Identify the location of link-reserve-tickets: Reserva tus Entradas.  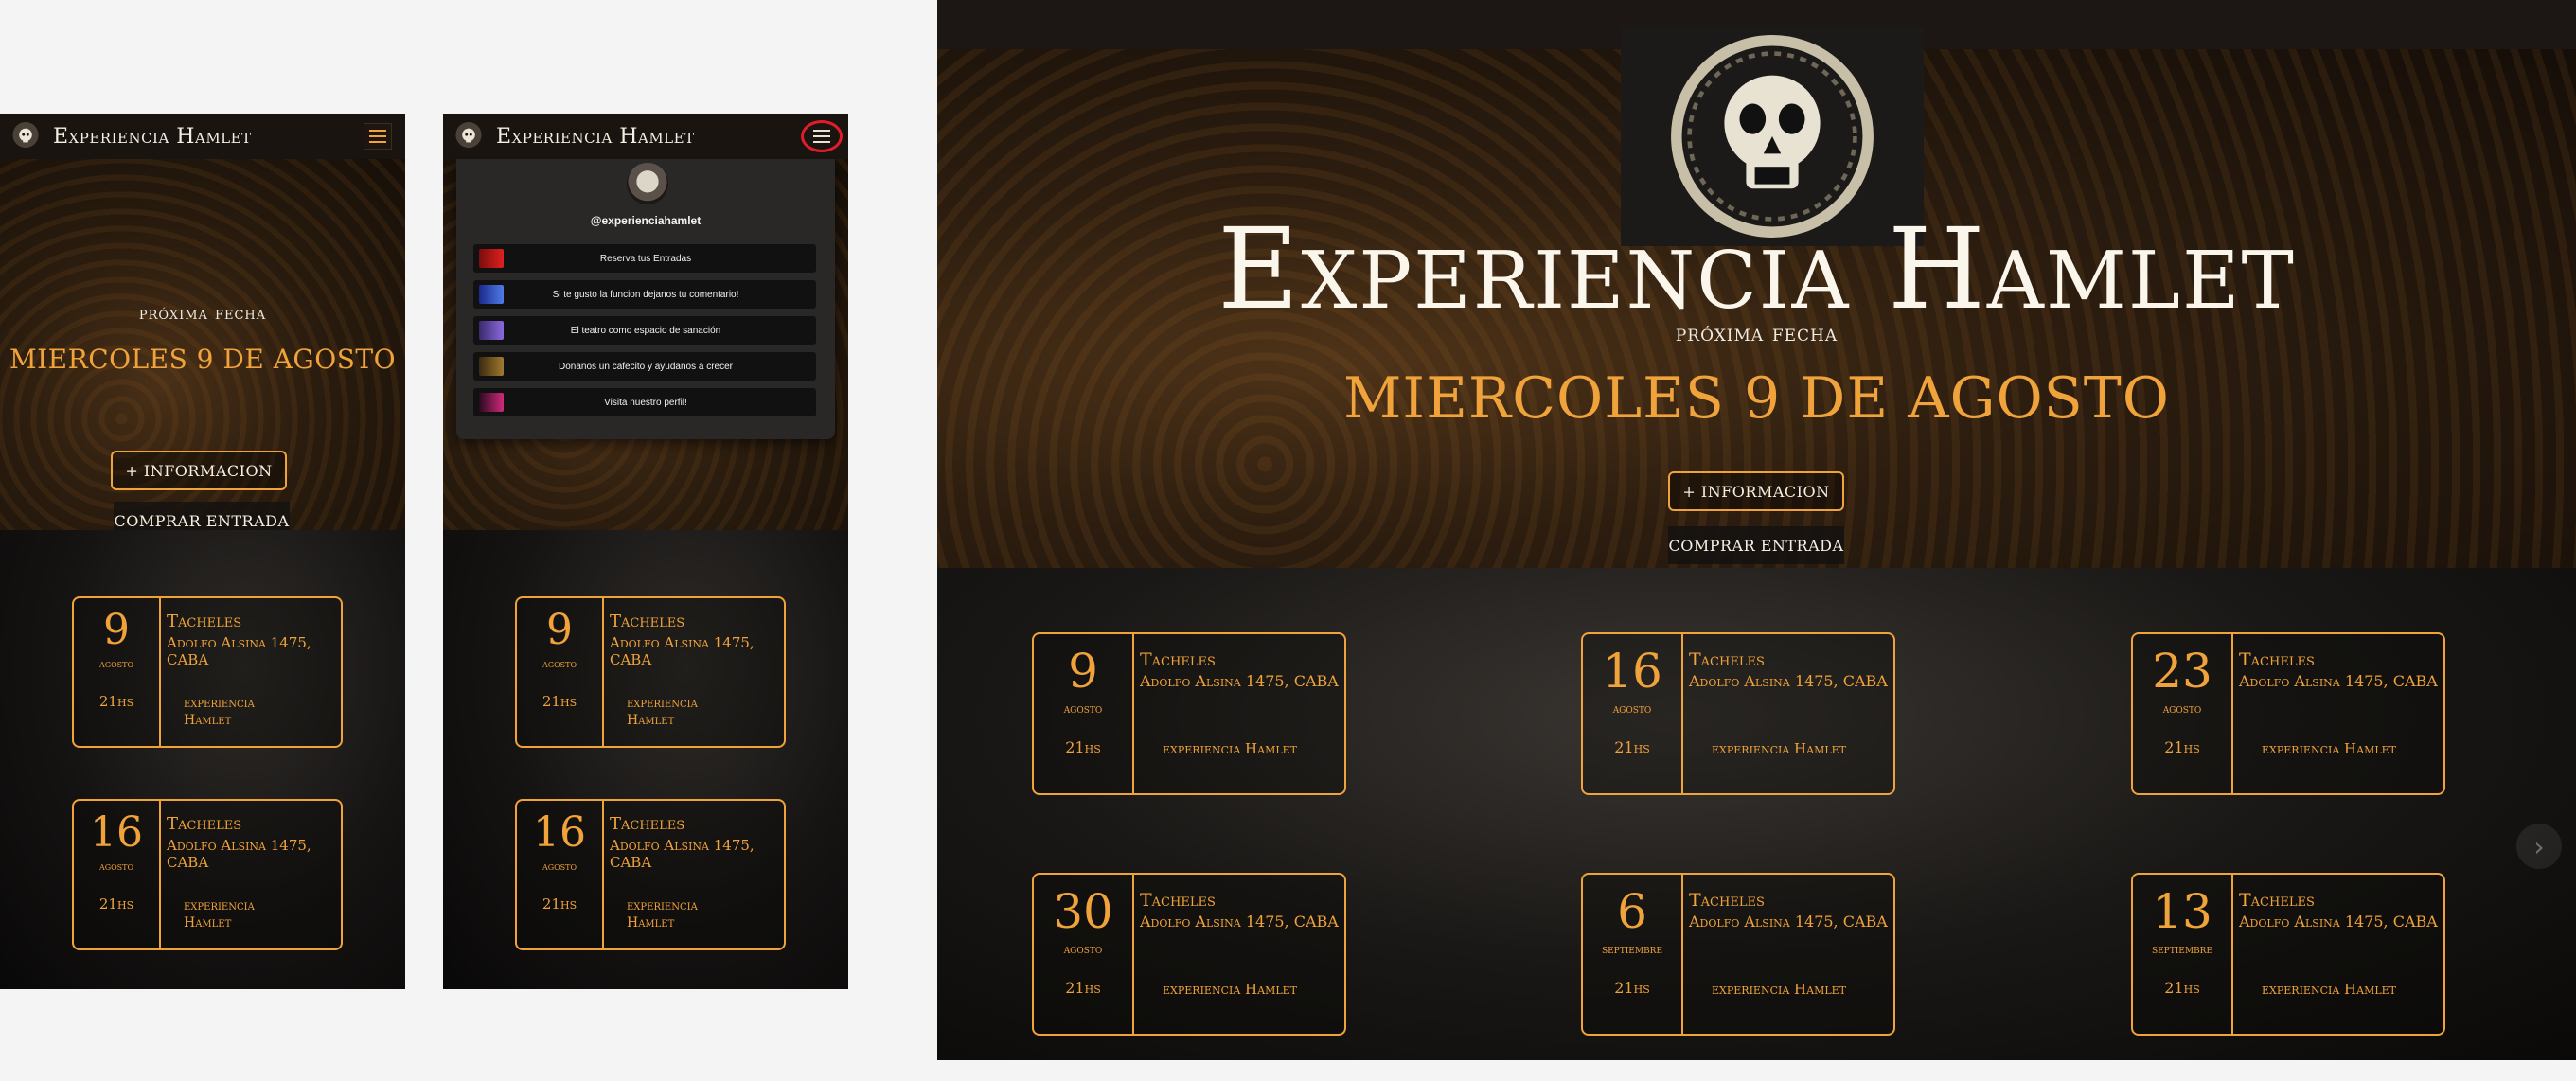
(644, 258).